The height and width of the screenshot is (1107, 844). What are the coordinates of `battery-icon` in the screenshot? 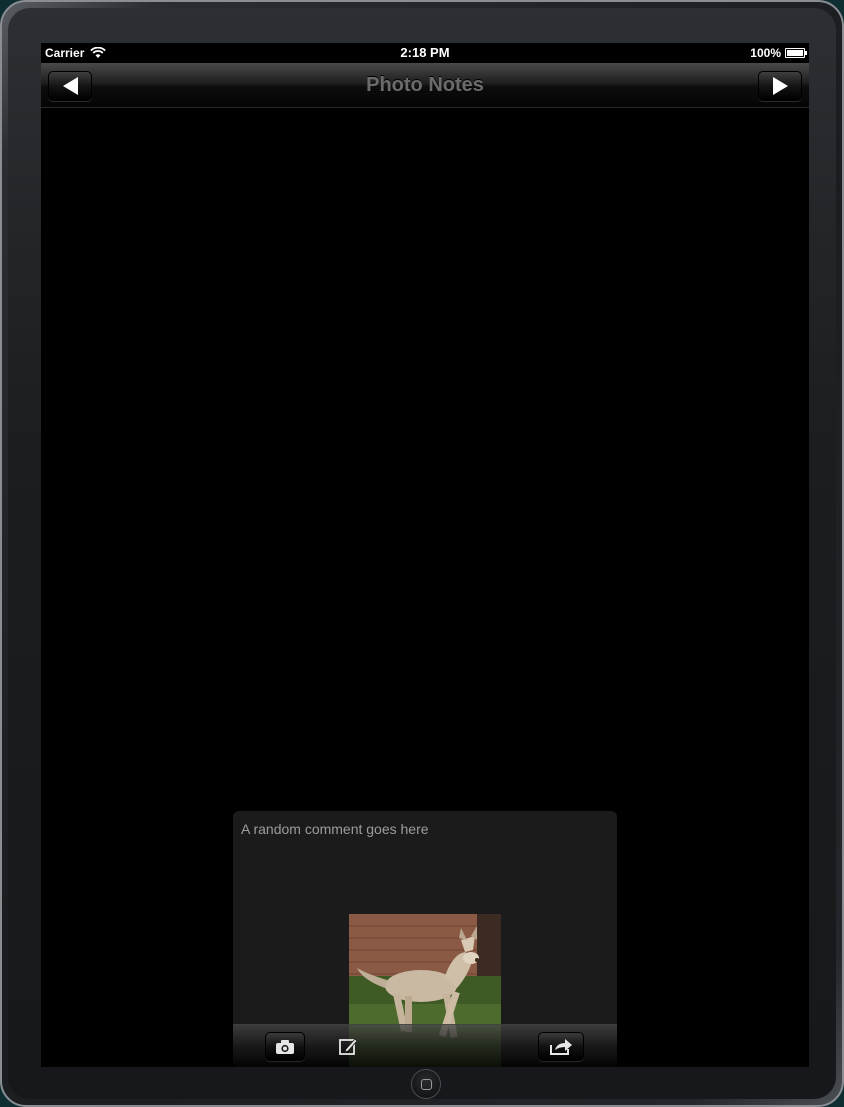 It's located at (796, 53).